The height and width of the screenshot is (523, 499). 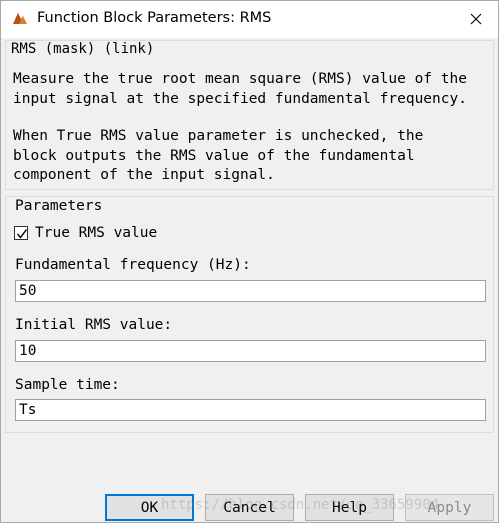 I want to click on fundamental-frequency-label: Fundamental frequency (Hz):, so click(x=133, y=265).